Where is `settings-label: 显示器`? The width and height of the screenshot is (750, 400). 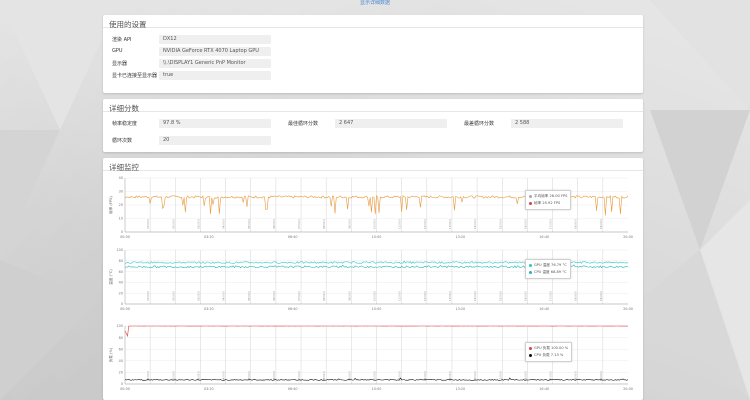
settings-label: 显示器 is located at coordinates (120, 63).